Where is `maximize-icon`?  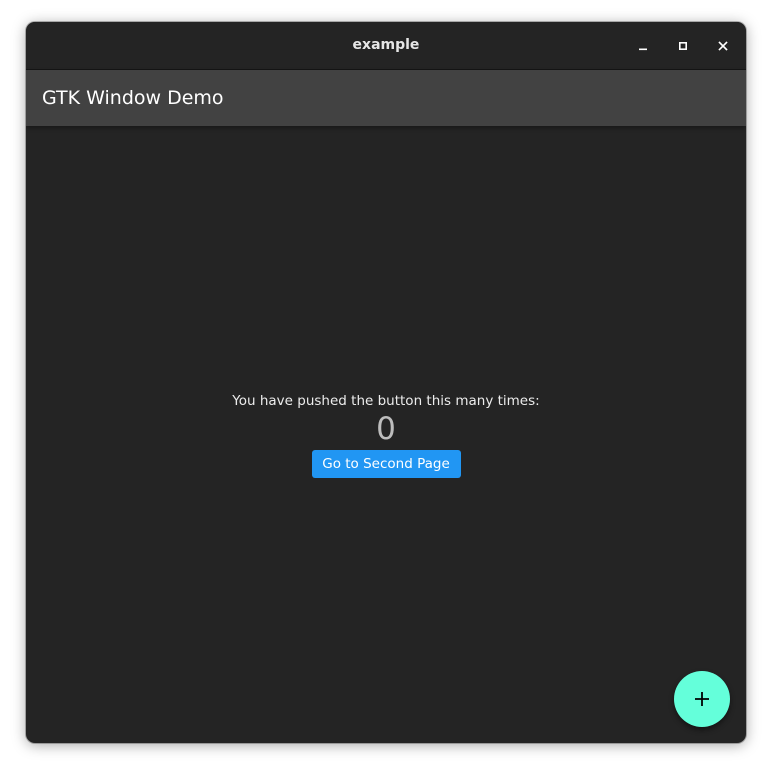 maximize-icon is located at coordinates (683, 46).